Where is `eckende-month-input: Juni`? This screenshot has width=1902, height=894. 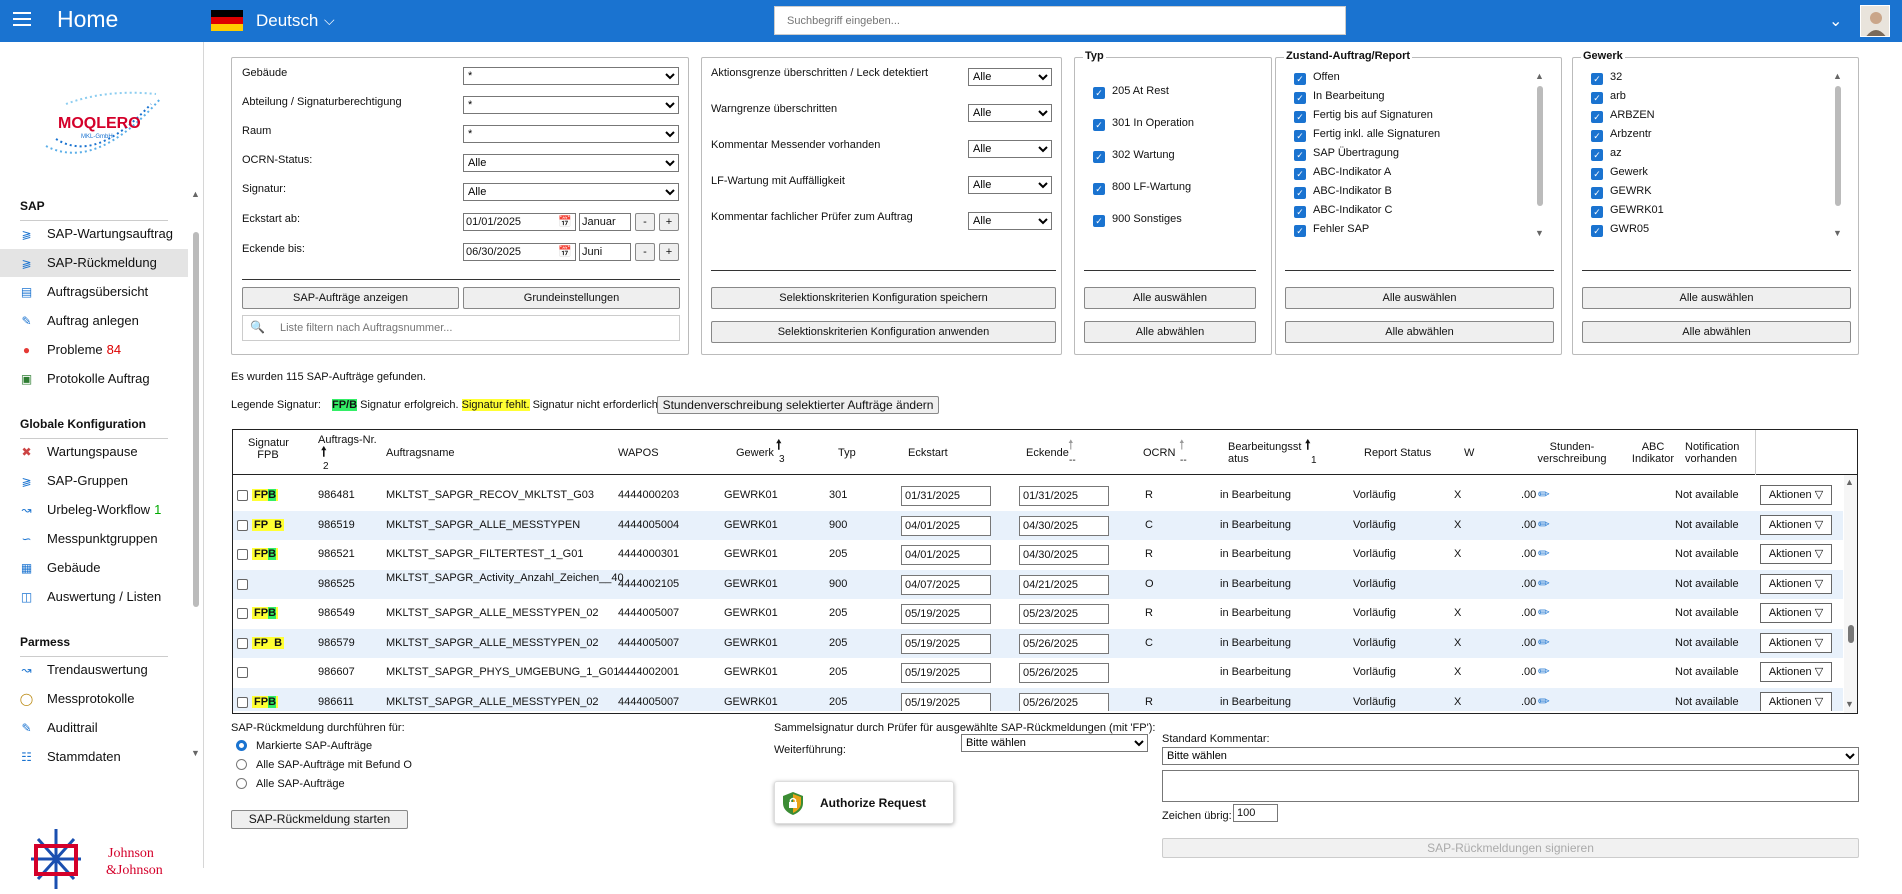
eckende-month-input: Juni is located at coordinates (605, 252).